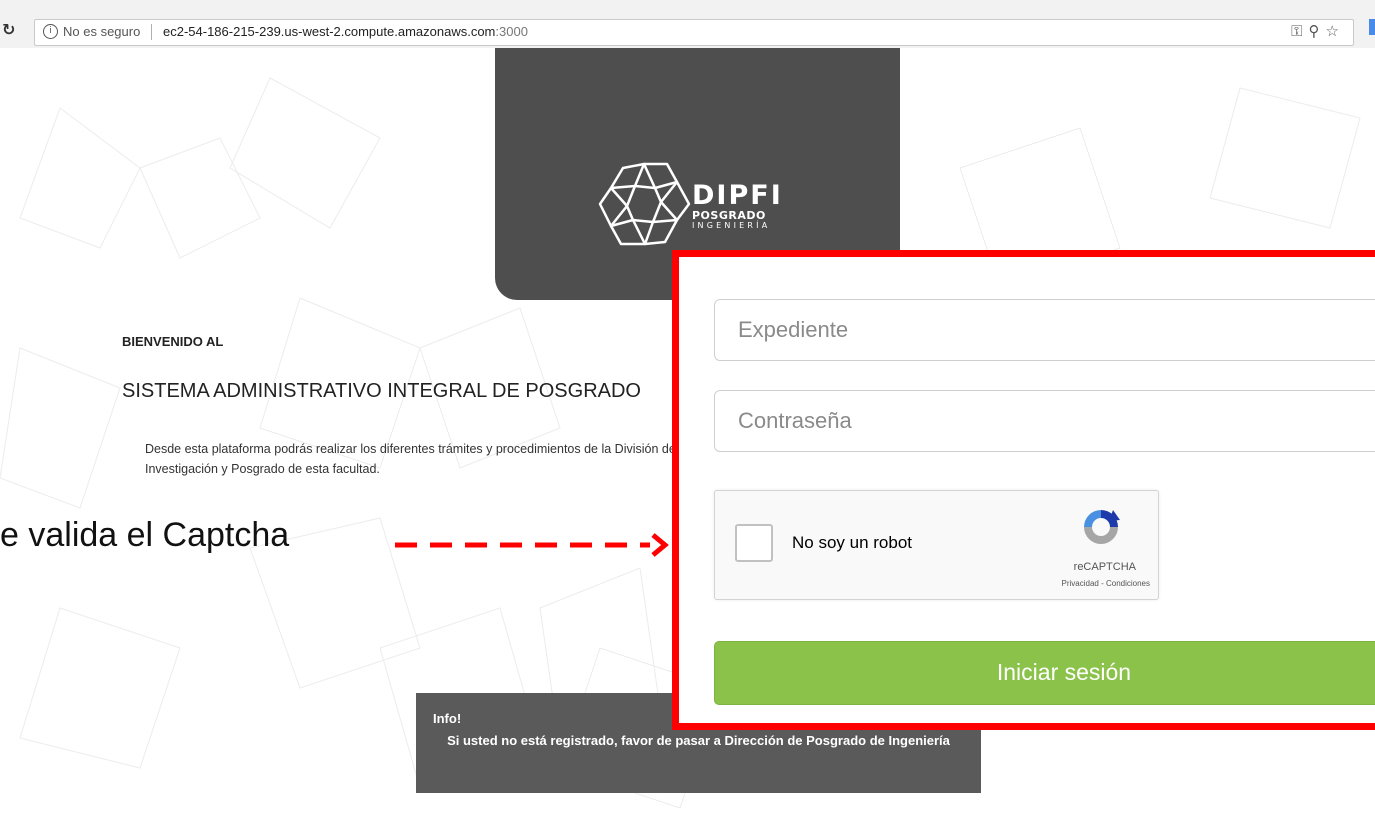 This screenshot has height=816, width=1375. I want to click on recaptcha-icon, so click(1102, 527).